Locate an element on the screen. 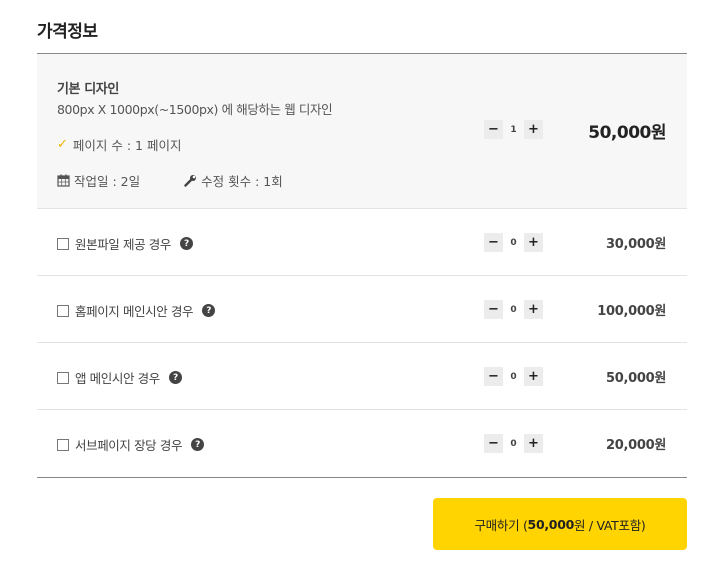 This screenshot has width=722, height=569. base-price: 50,000원 is located at coordinates (627, 133).